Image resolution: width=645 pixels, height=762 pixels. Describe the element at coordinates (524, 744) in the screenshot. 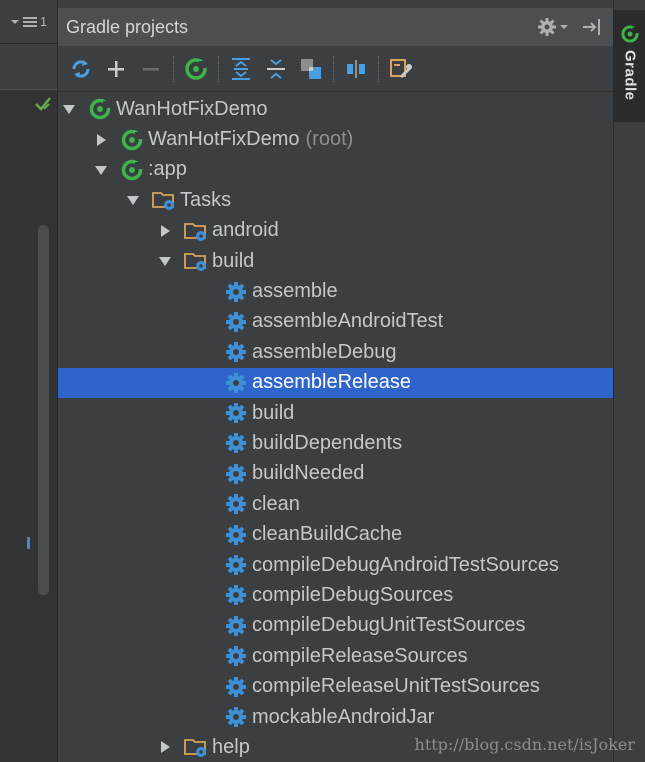

I see `watermark: http://blog.csdn.net/isJoker` at that location.